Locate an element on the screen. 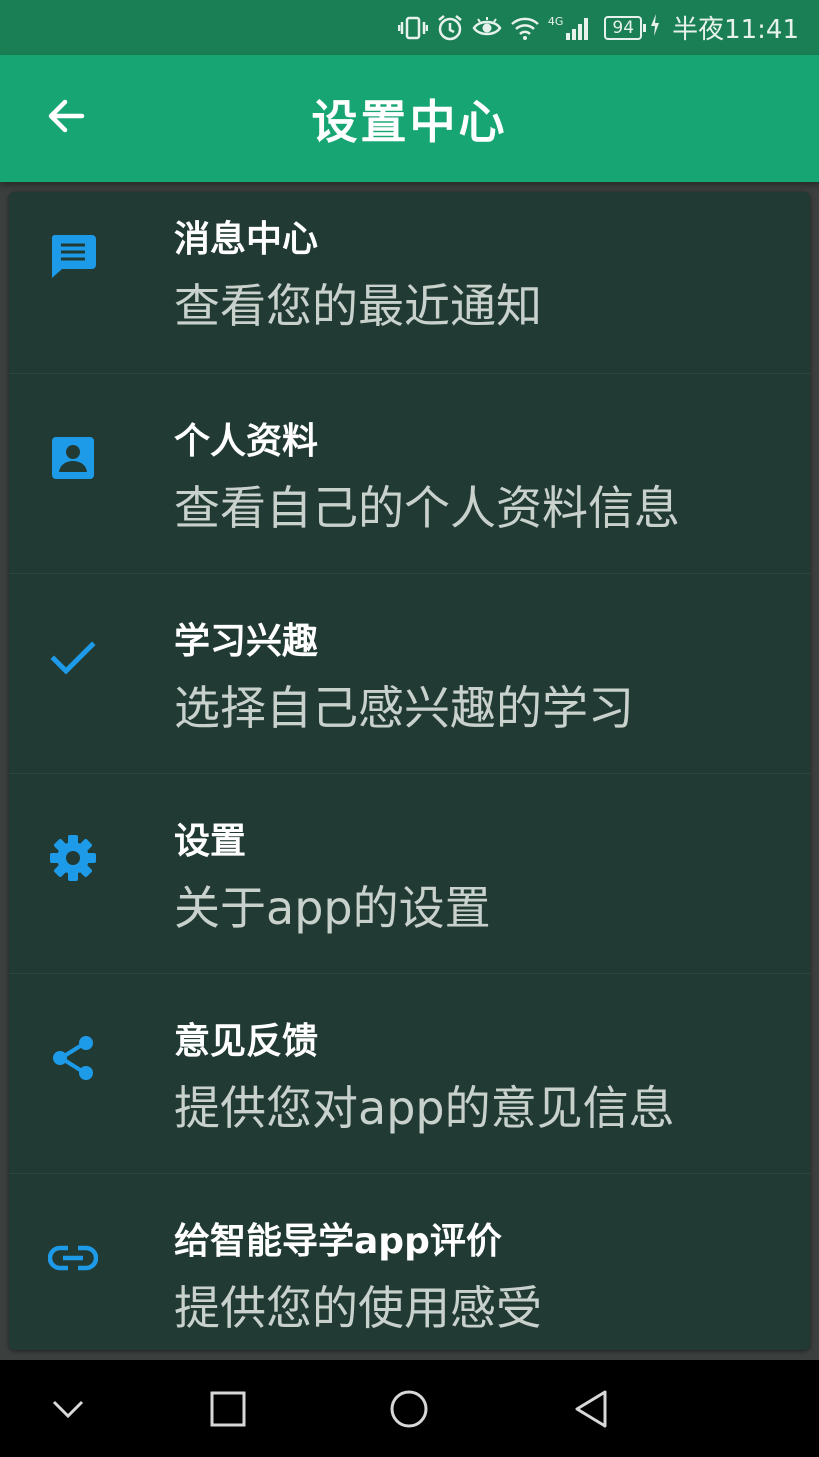 Image resolution: width=819 pixels, height=1457 pixels. menu-item-subtitle: 关于app的设置 is located at coordinates (332, 908).